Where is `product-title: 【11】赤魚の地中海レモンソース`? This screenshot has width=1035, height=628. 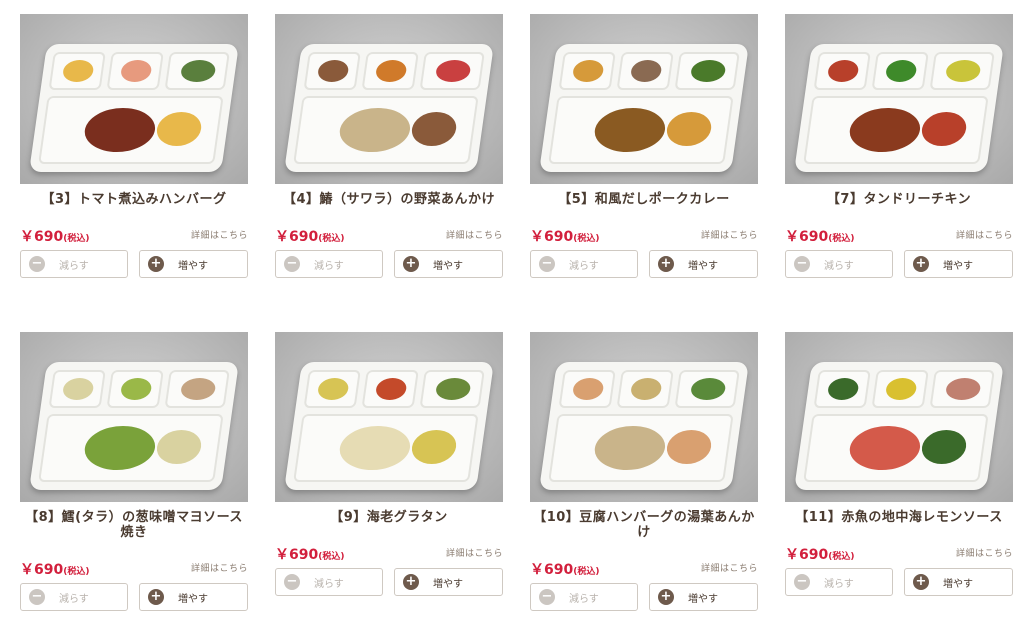 product-title: 【11】赤魚の地中海レモンソース is located at coordinates (899, 517).